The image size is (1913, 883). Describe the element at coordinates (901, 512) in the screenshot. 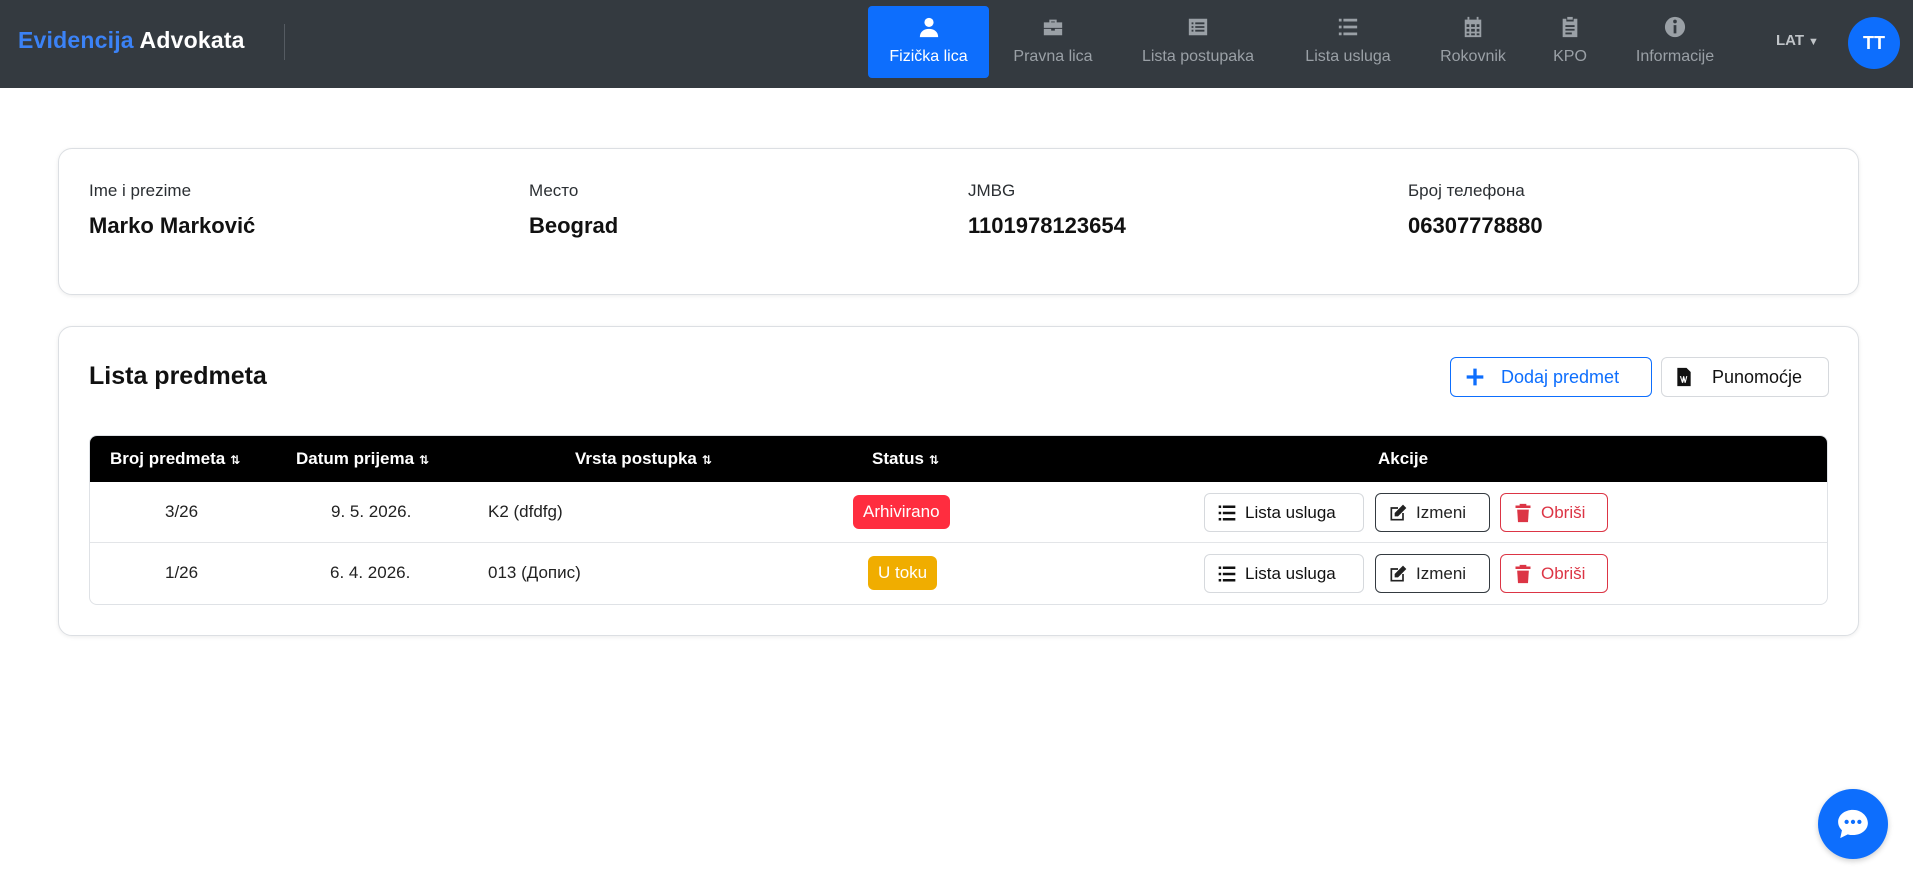

I see `status-badge: Arhivirano` at that location.